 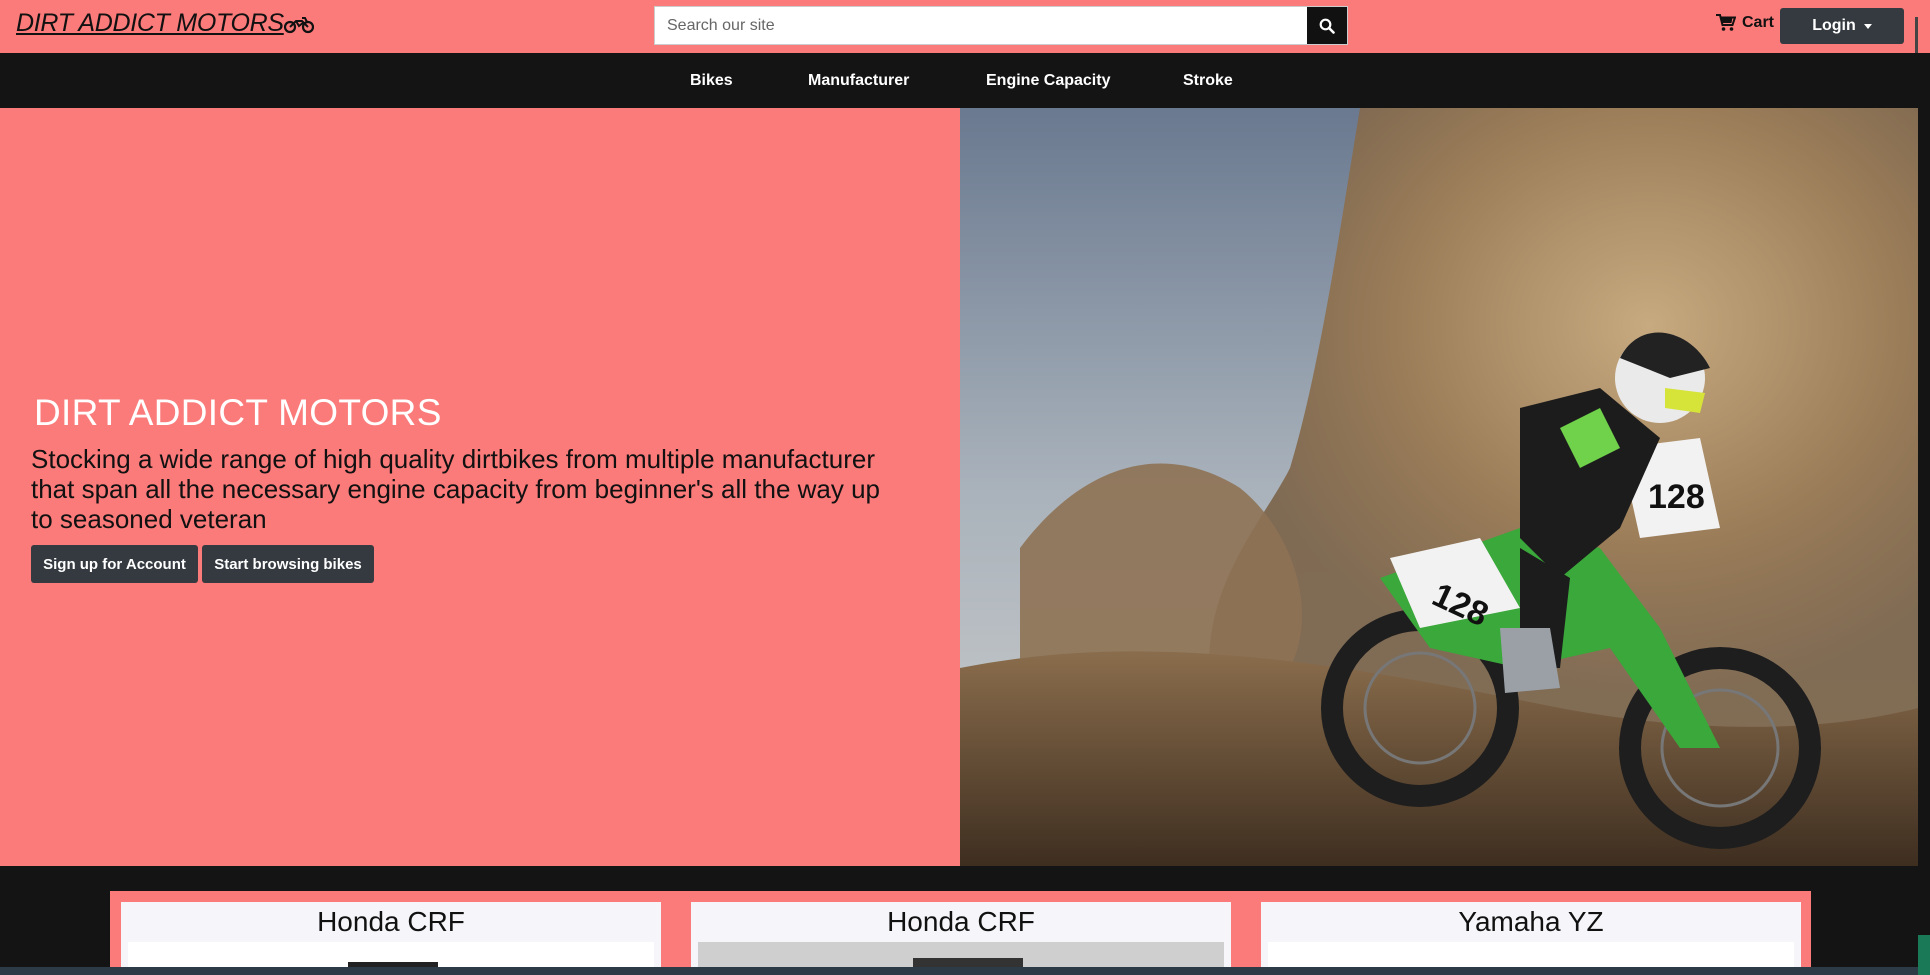 I want to click on search-icon, so click(x=1327, y=26).